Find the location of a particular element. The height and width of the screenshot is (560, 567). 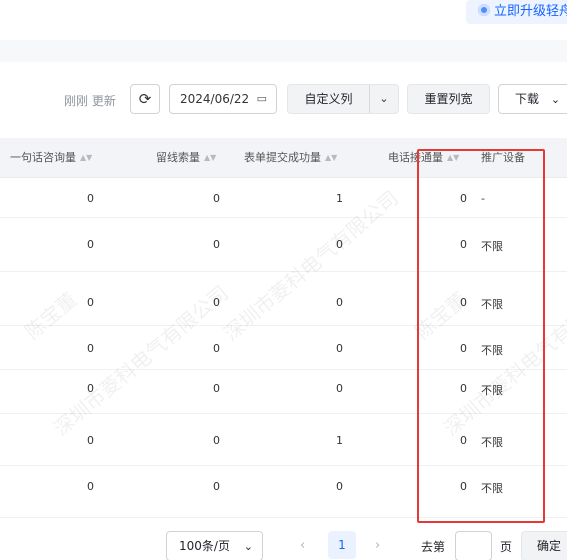

column-header-leads: 留线索量 ▲▼ is located at coordinates (186, 158).